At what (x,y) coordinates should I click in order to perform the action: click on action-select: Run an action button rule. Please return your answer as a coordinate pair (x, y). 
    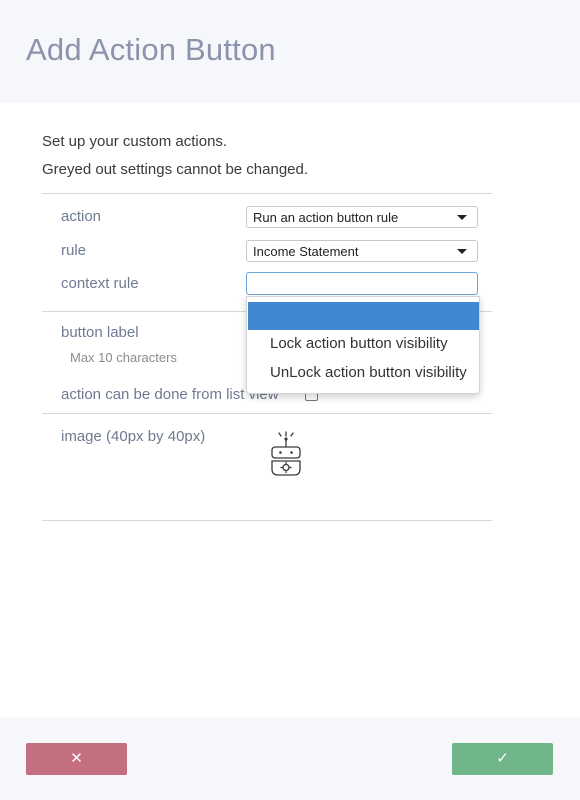
    Looking at the image, I should click on (362, 217).